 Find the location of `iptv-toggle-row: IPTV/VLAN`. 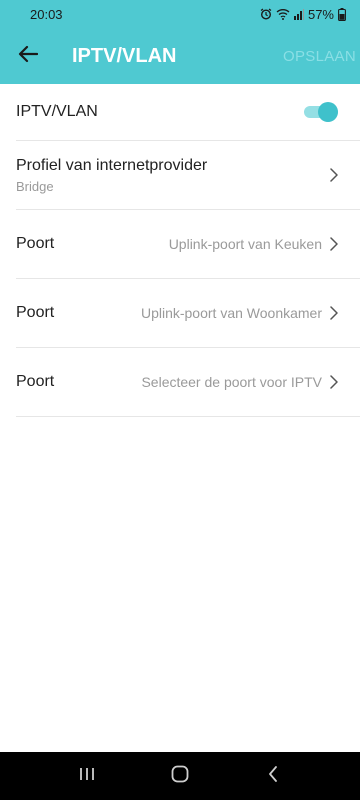

iptv-toggle-row: IPTV/VLAN is located at coordinates (188, 112).